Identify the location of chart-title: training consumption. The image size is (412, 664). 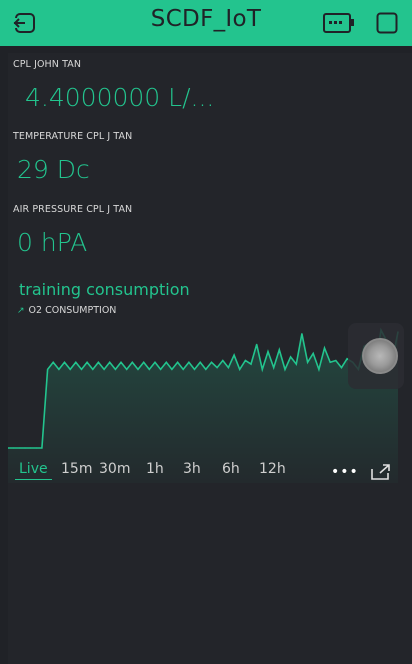
(104, 289).